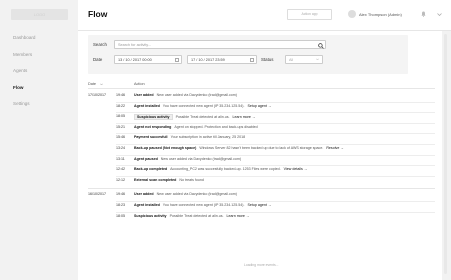 This screenshot has height=280, width=451. Describe the element at coordinates (24, 60) in the screenshot. I see `sidebar-item-members: Members` at that location.